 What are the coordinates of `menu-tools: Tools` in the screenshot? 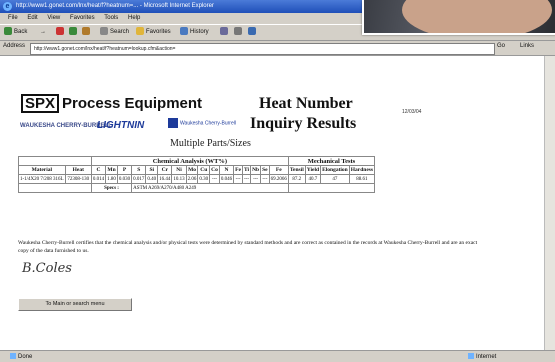 It's located at (111, 18).